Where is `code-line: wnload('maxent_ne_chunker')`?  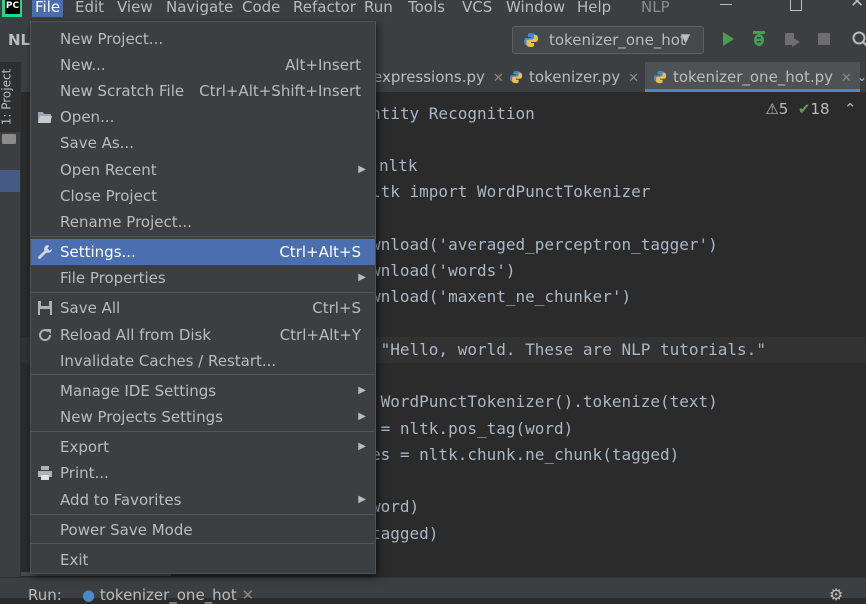 code-line: wnload('maxent_ne_chunker') is located at coordinates (501, 296).